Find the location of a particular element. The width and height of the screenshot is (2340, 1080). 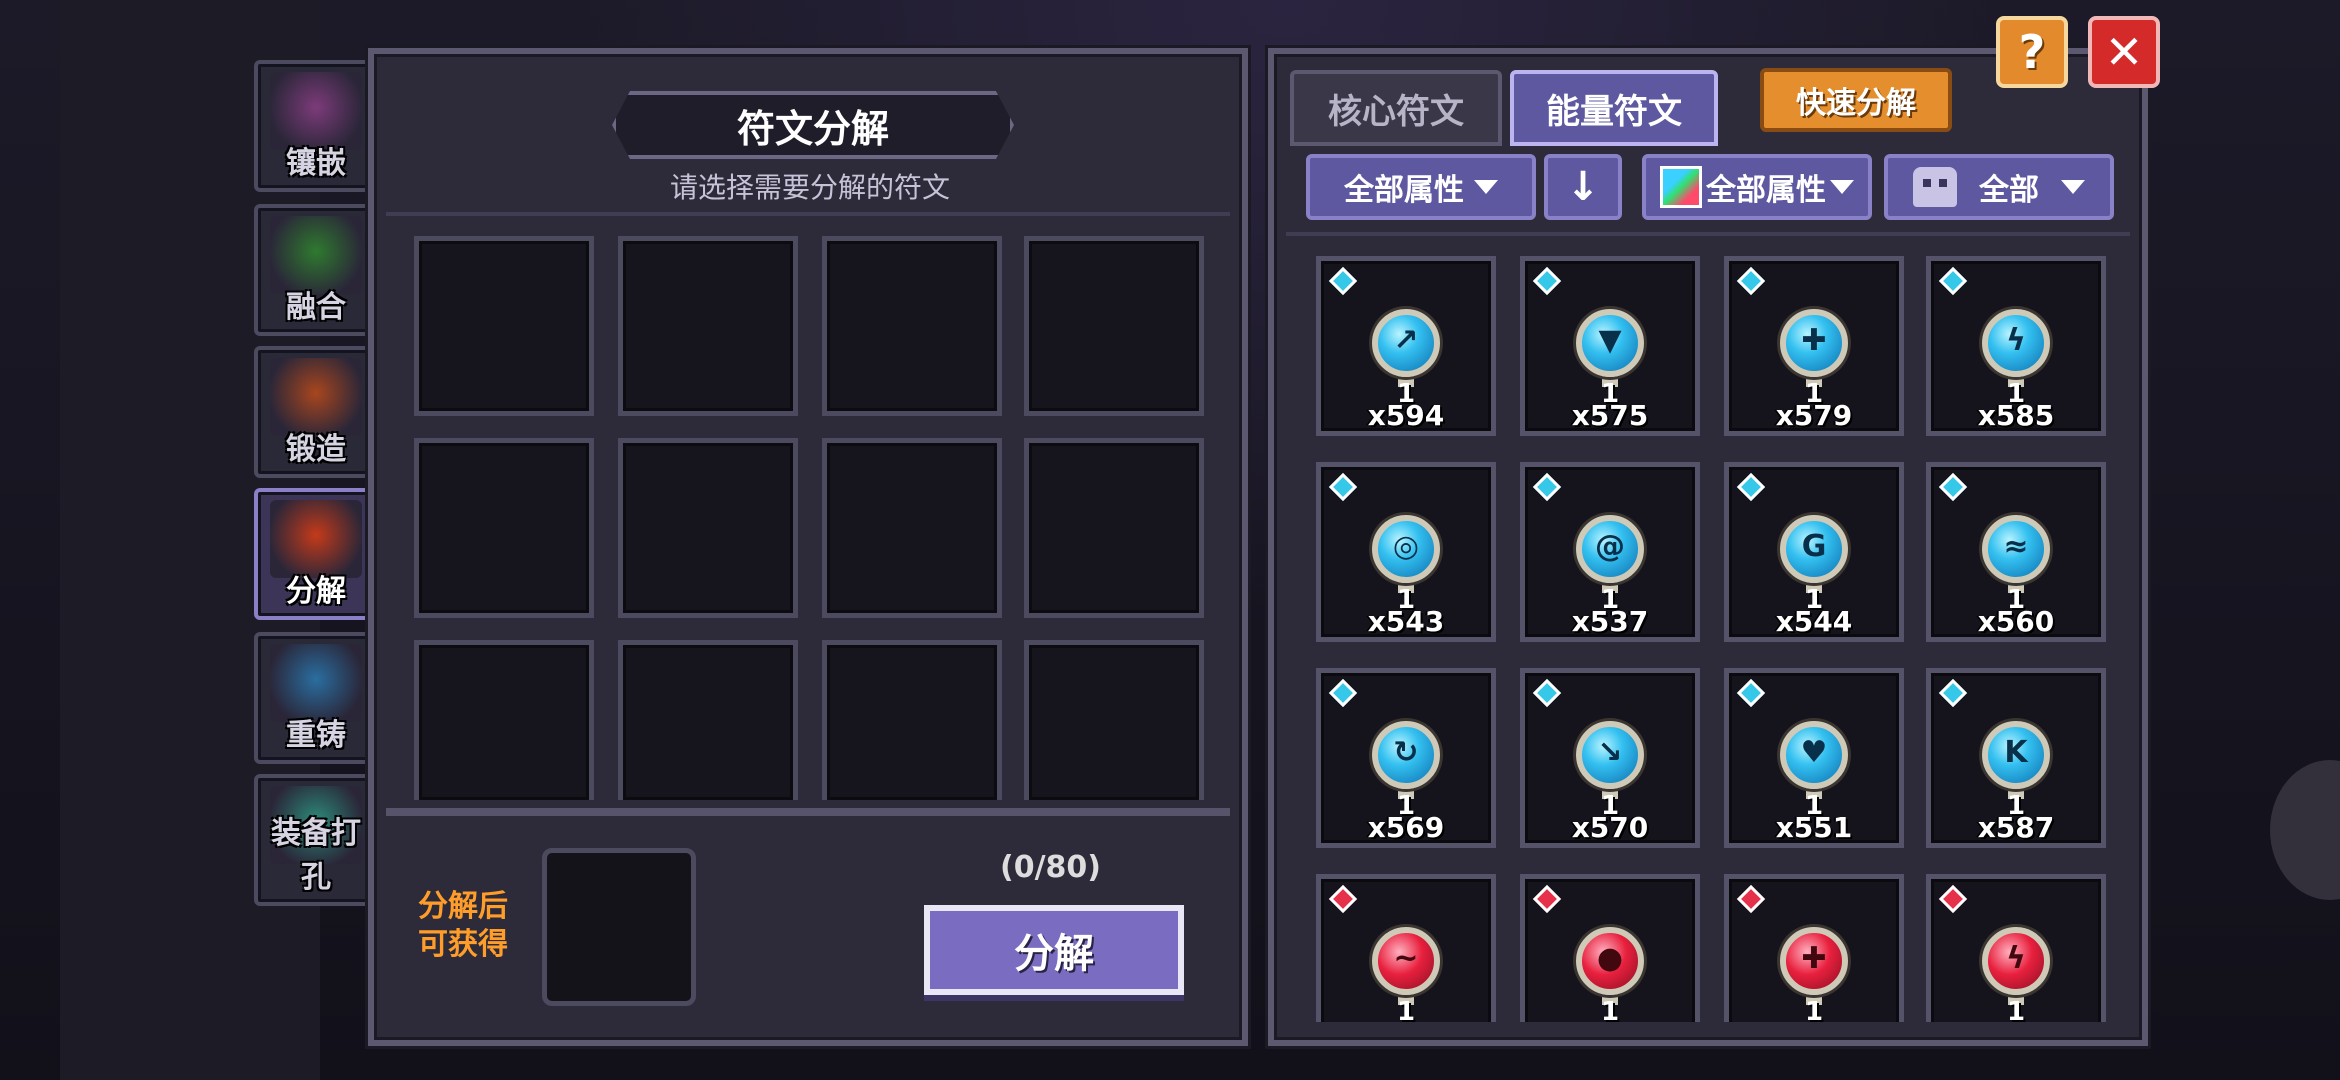

side-tab-3: 分解 is located at coordinates (316, 554).